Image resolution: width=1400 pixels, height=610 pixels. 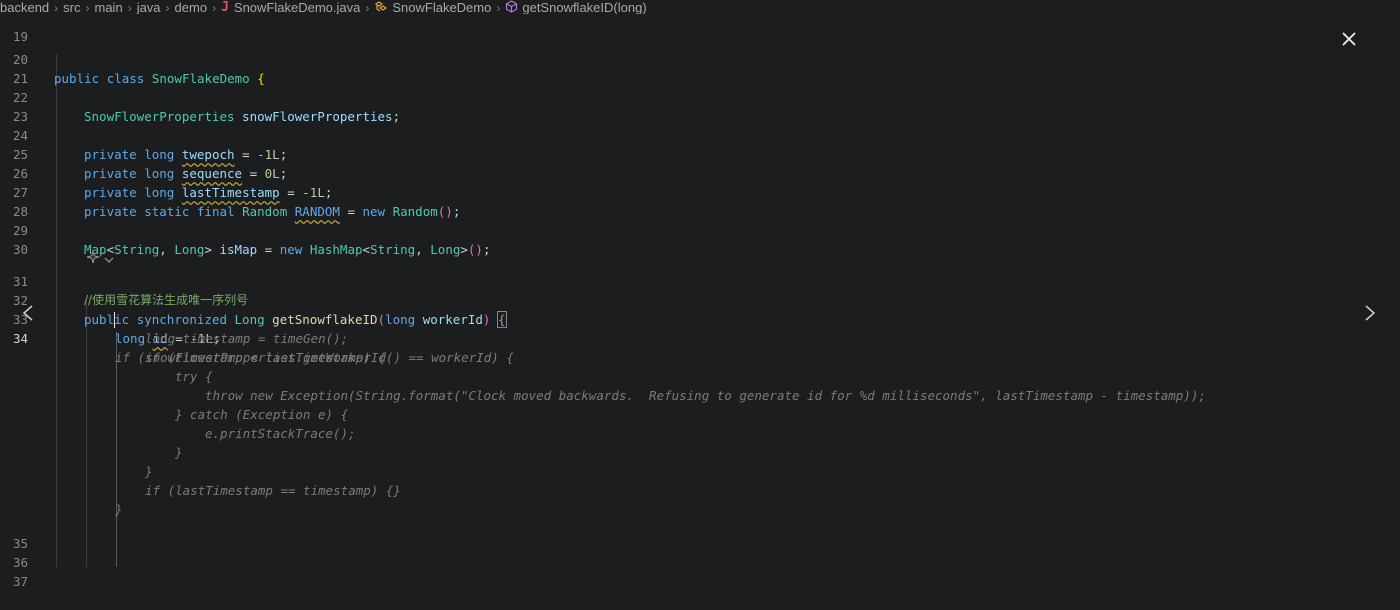 I want to click on code-line: 23, so click(x=700, y=106).